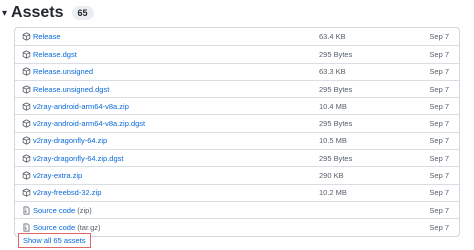 The width and height of the screenshot is (474, 250). I want to click on asset-row: v2ray-dragonfly-64.zip 10.5 MB Sep 7, so click(237, 140).